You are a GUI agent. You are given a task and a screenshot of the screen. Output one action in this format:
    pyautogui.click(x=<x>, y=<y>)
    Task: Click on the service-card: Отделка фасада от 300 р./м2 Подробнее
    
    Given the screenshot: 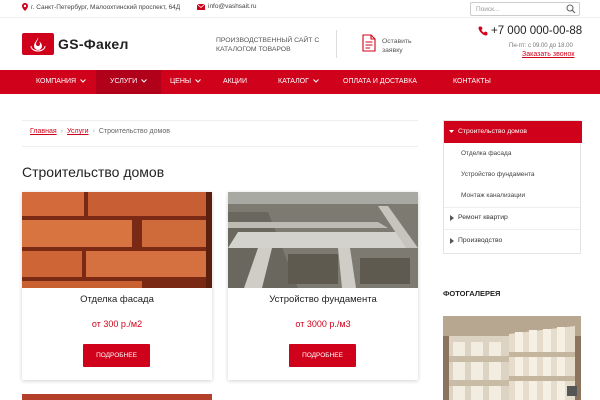 What is the action you would take?
    pyautogui.click(x=117, y=286)
    